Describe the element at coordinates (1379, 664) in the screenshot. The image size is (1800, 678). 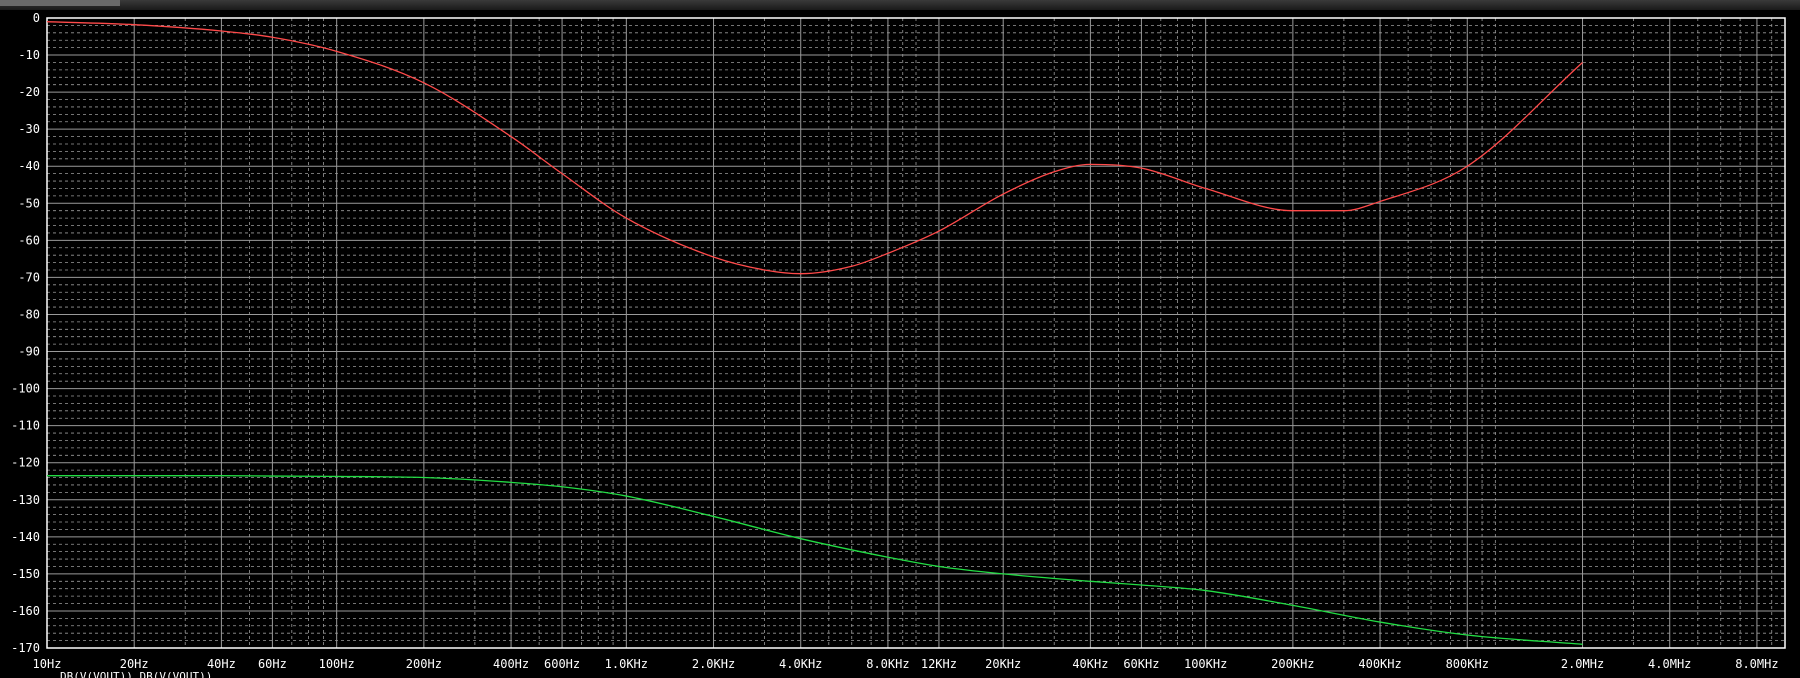
I see `x-tick-label: 400KHz` at that location.